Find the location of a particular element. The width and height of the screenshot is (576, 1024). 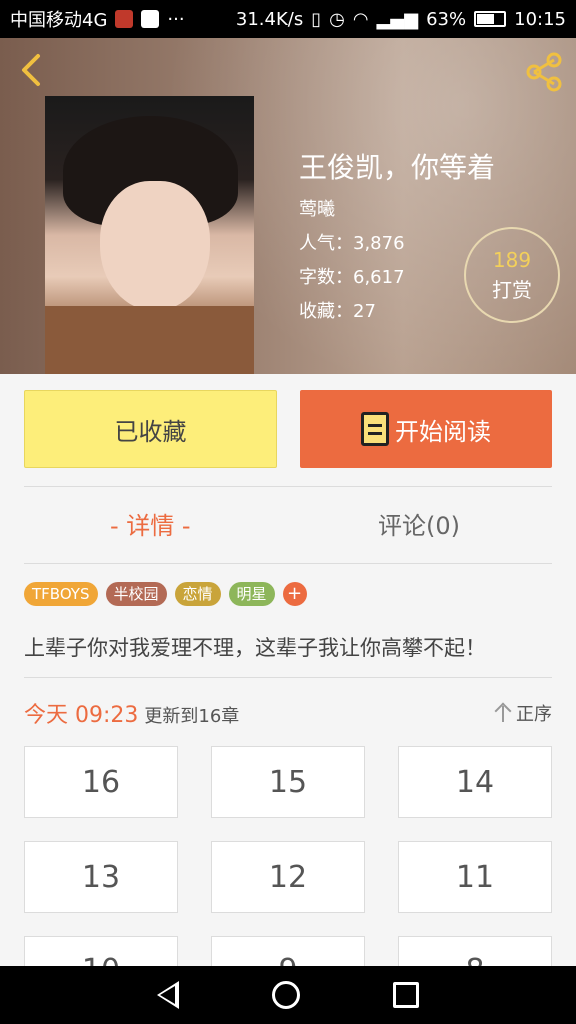

vibrate-icon: ▯ is located at coordinates (316, 19).